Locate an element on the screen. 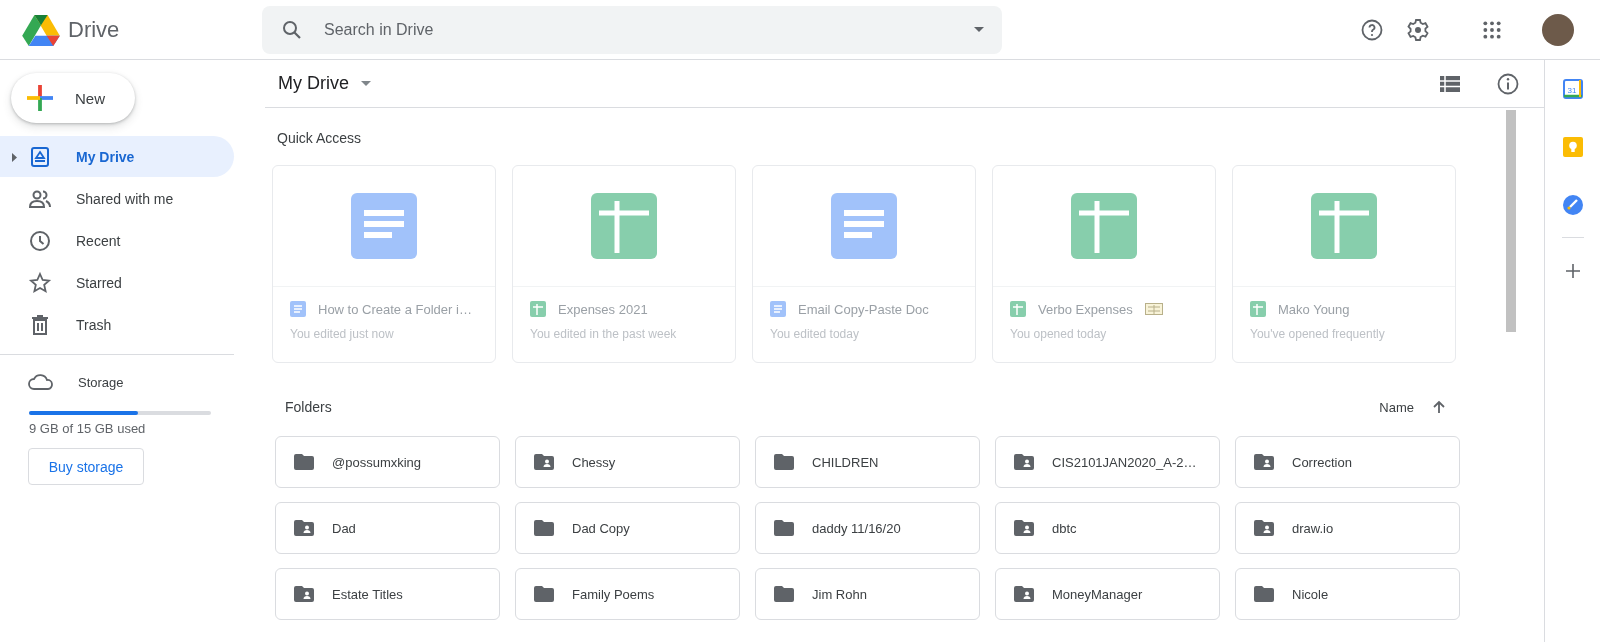 The height and width of the screenshot is (642, 1600). folder-tile: Correction is located at coordinates (1347, 462).